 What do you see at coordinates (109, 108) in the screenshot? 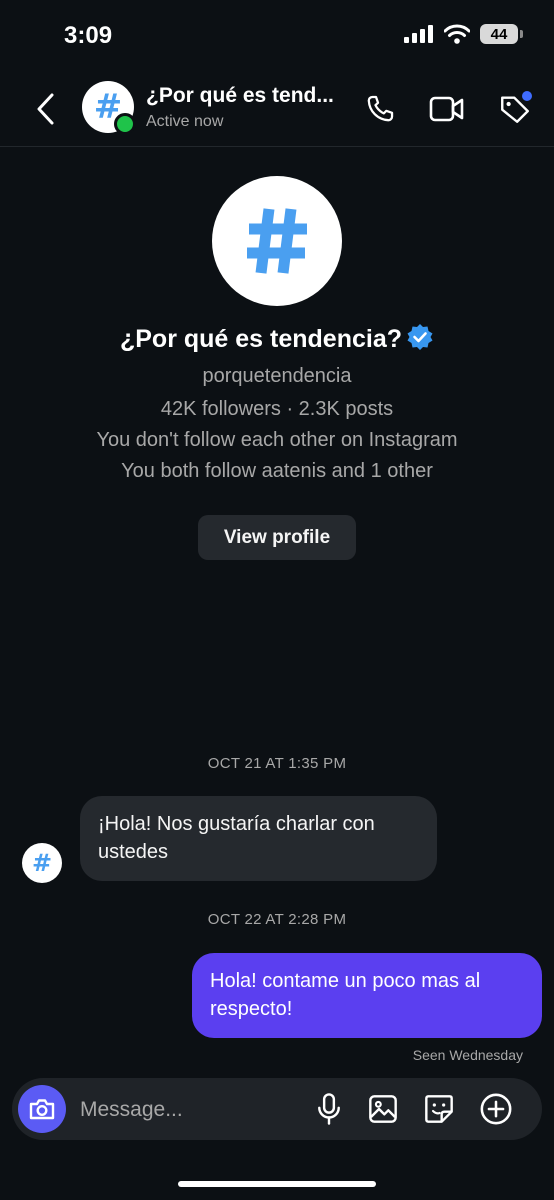
I see `header-avatar: #` at bounding box center [109, 108].